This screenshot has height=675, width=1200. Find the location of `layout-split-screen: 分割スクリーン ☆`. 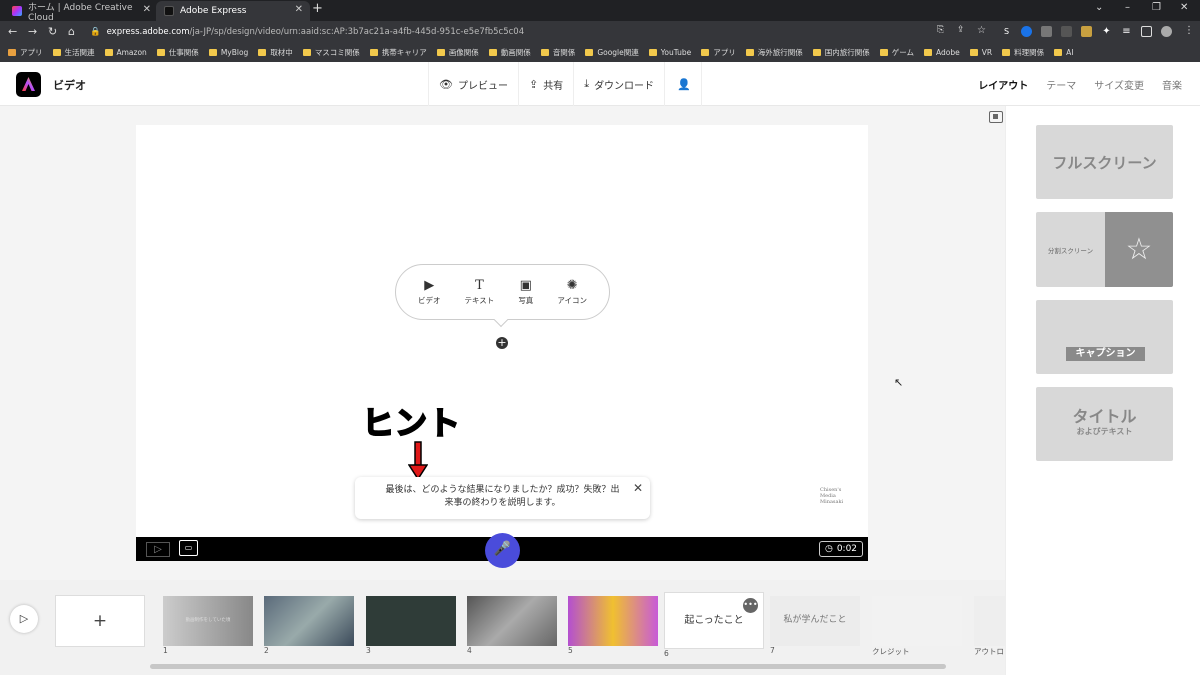

layout-split-screen: 分割スクリーン ☆ is located at coordinates (1104, 249).